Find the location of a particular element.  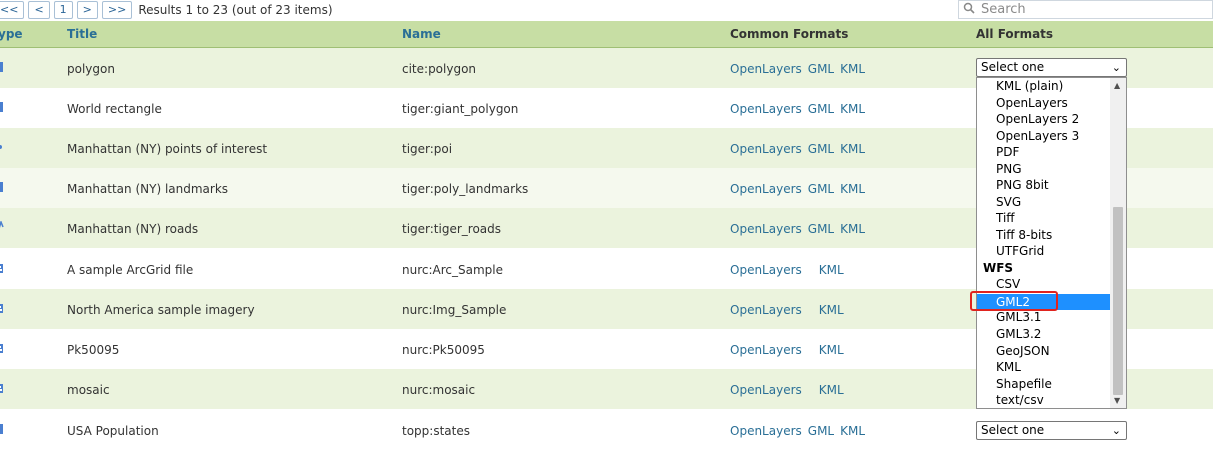

dropdown-option: SVG is located at coordinates (1008, 202).